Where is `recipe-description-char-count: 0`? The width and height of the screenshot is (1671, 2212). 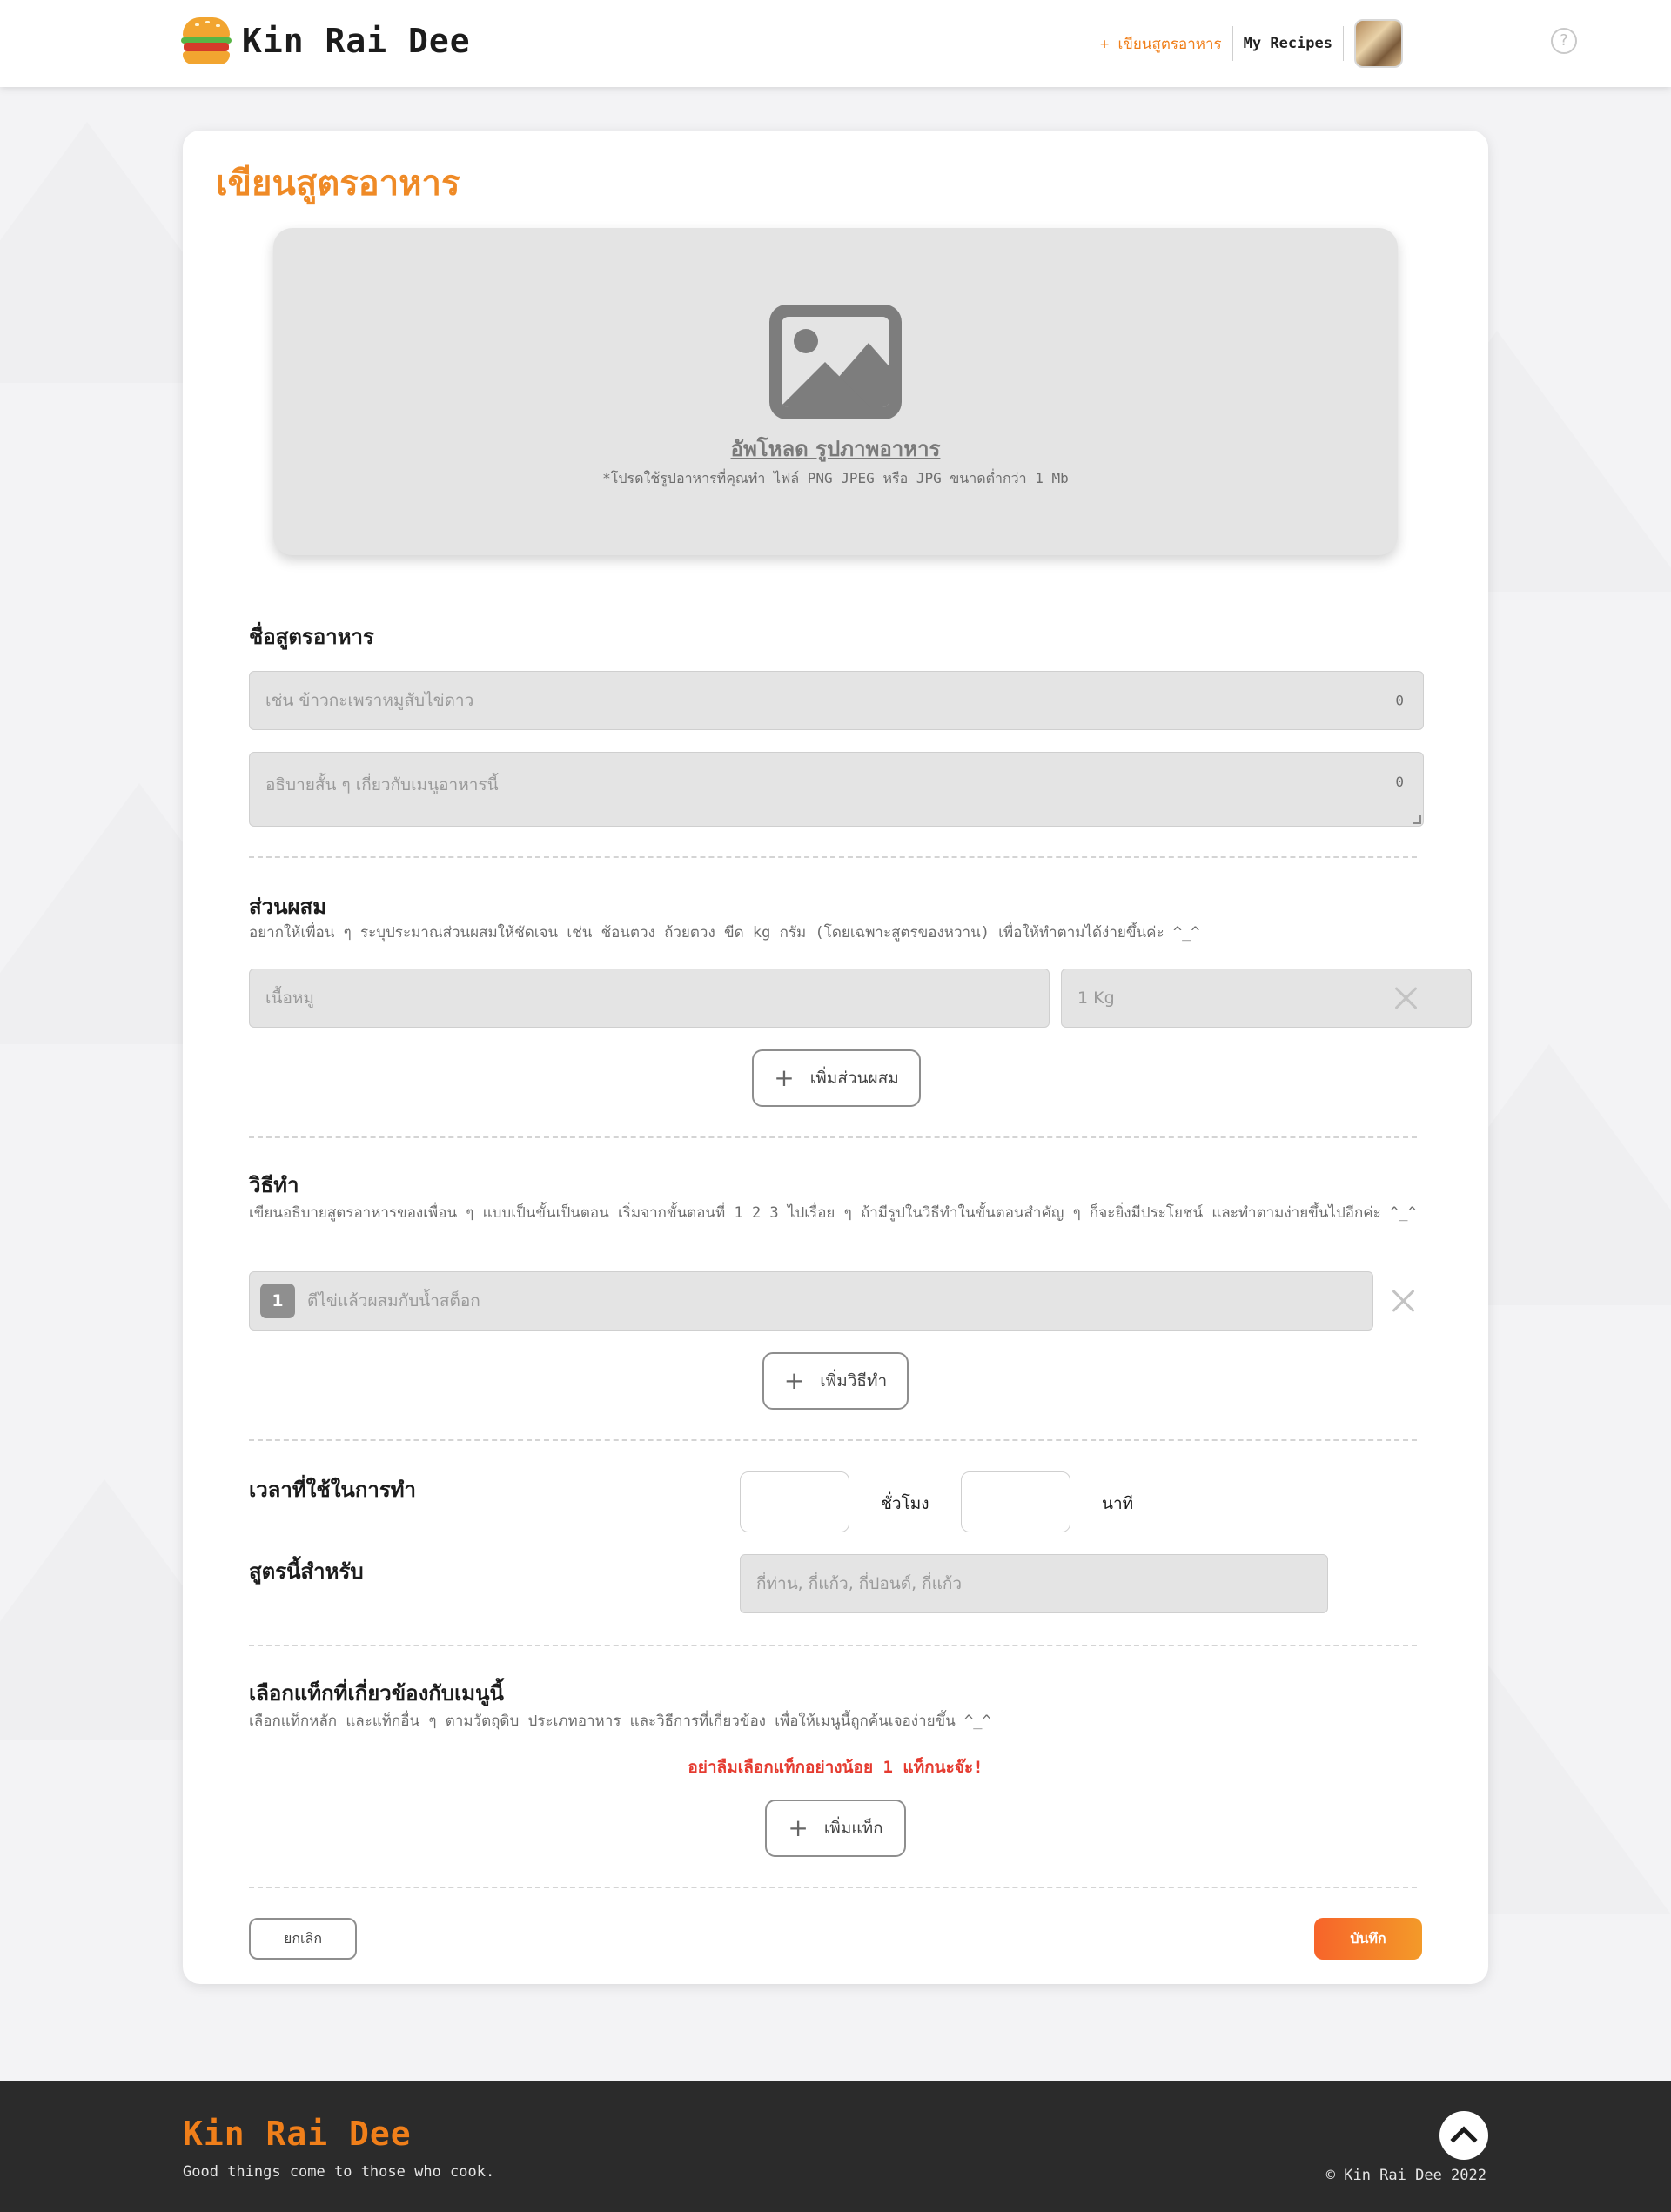
recipe-description-char-count: 0 is located at coordinates (1399, 782).